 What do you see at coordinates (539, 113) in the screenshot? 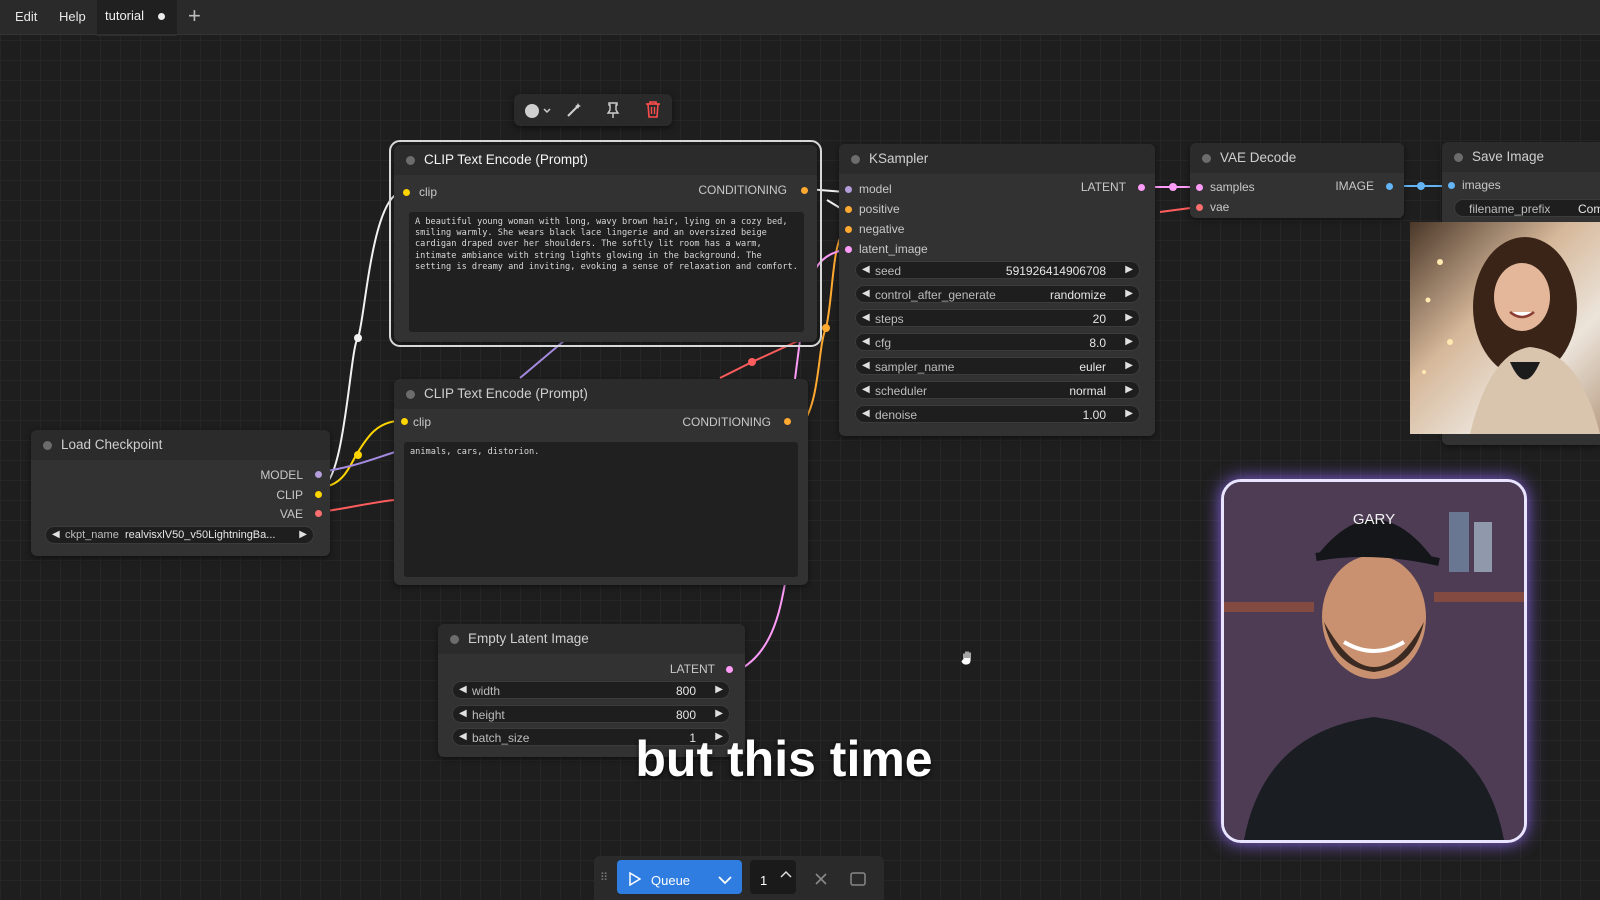
I see `color-circle-icon` at bounding box center [539, 113].